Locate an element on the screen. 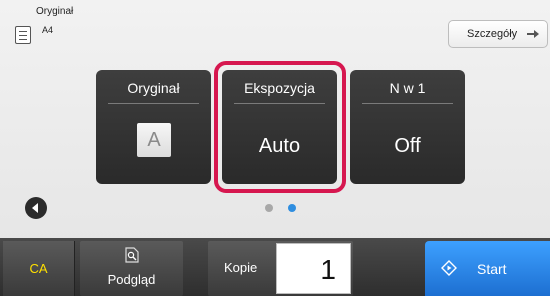 The height and width of the screenshot is (296, 550). tile-n-up: N w 1 Off is located at coordinates (407, 127).